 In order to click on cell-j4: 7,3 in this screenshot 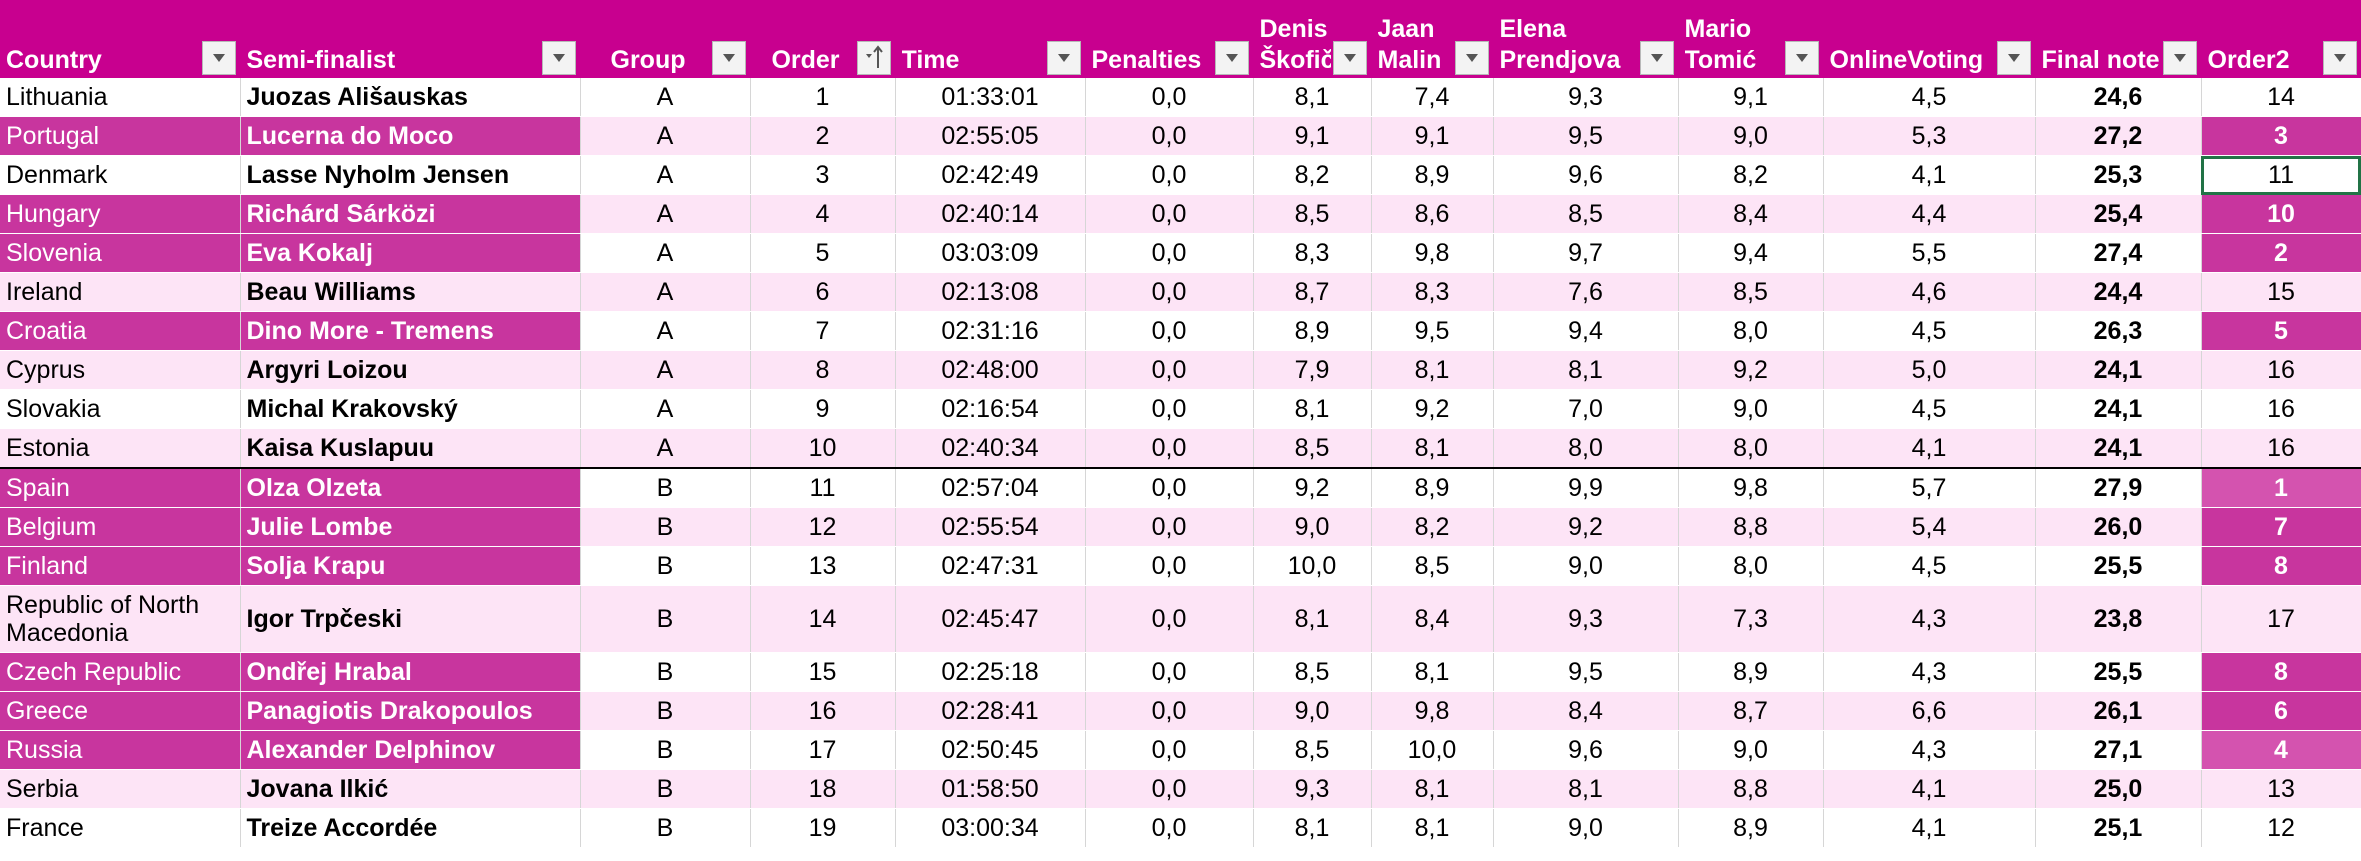, I will do `click(1751, 619)`.